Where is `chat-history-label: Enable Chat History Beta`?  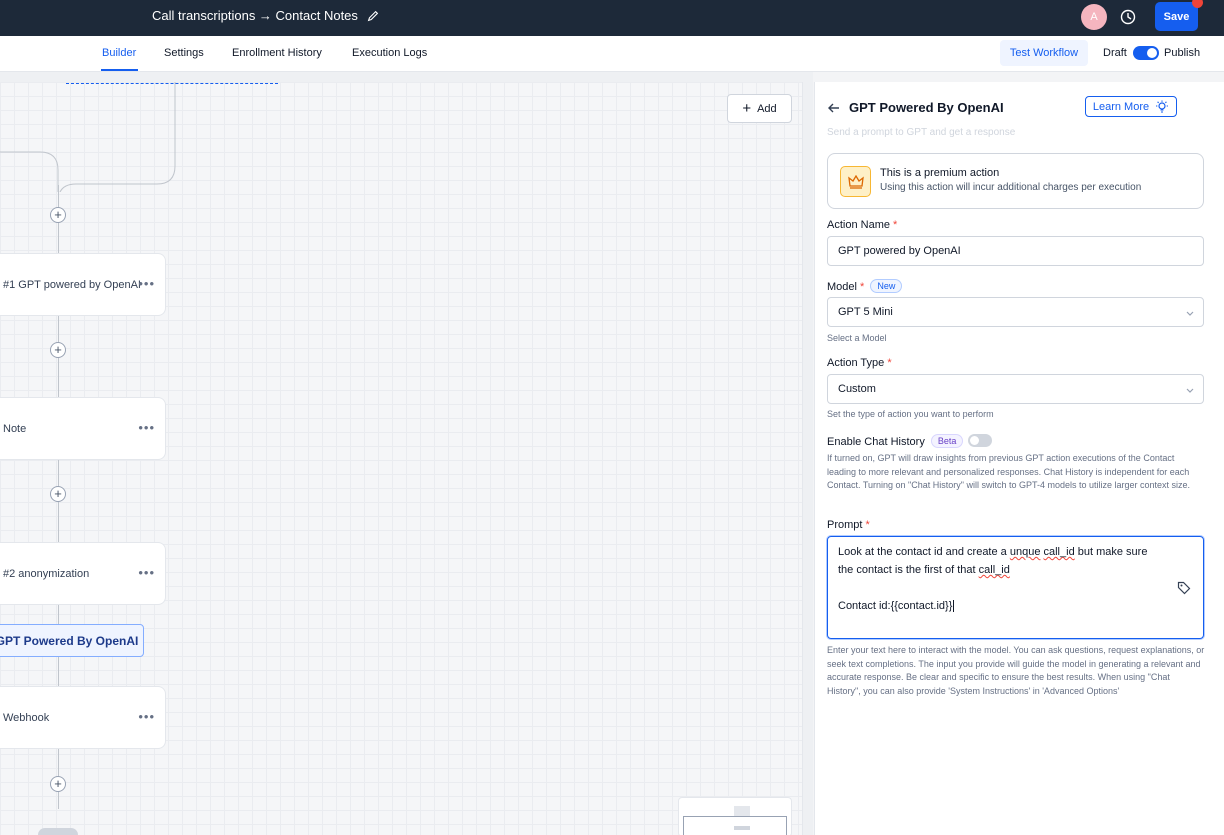 chat-history-label: Enable Chat History Beta is located at coordinates (895, 441).